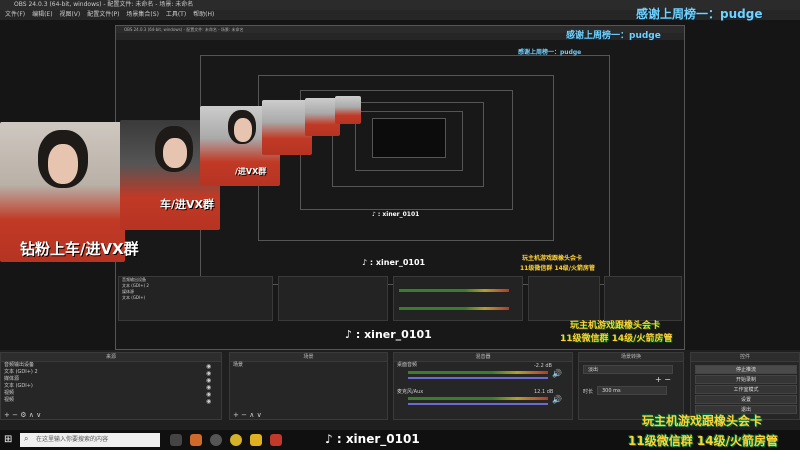 This screenshot has width=800, height=450. What do you see at coordinates (251, 171) in the screenshot?
I see `webcam-caption-mirror-2: /进VX群` at bounding box center [251, 171].